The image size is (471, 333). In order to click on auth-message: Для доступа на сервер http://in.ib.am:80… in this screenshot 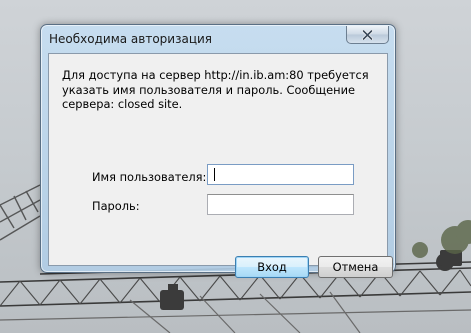, I will do `click(215, 89)`.